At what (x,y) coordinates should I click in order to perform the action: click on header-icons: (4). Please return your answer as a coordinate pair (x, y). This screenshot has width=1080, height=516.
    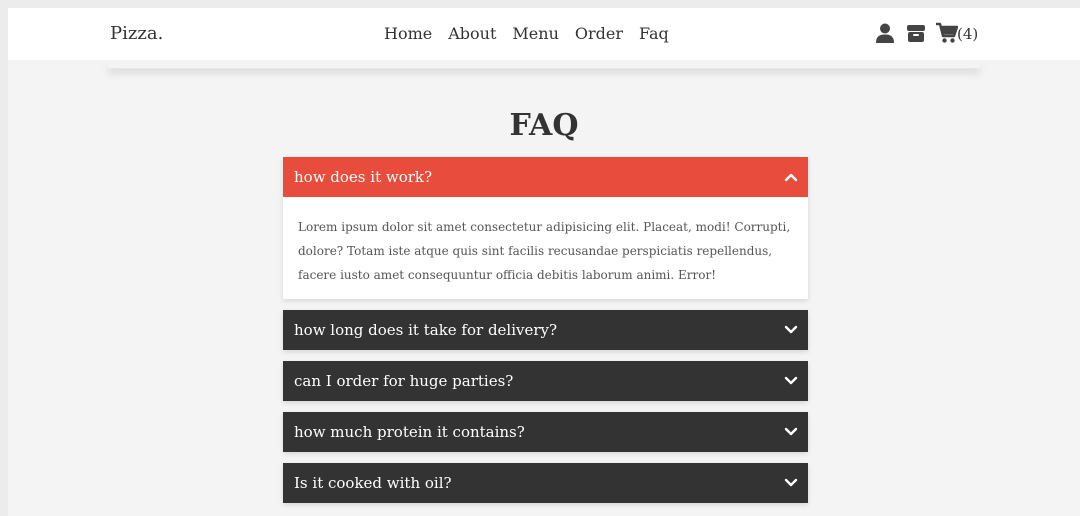
    Looking at the image, I should click on (926, 33).